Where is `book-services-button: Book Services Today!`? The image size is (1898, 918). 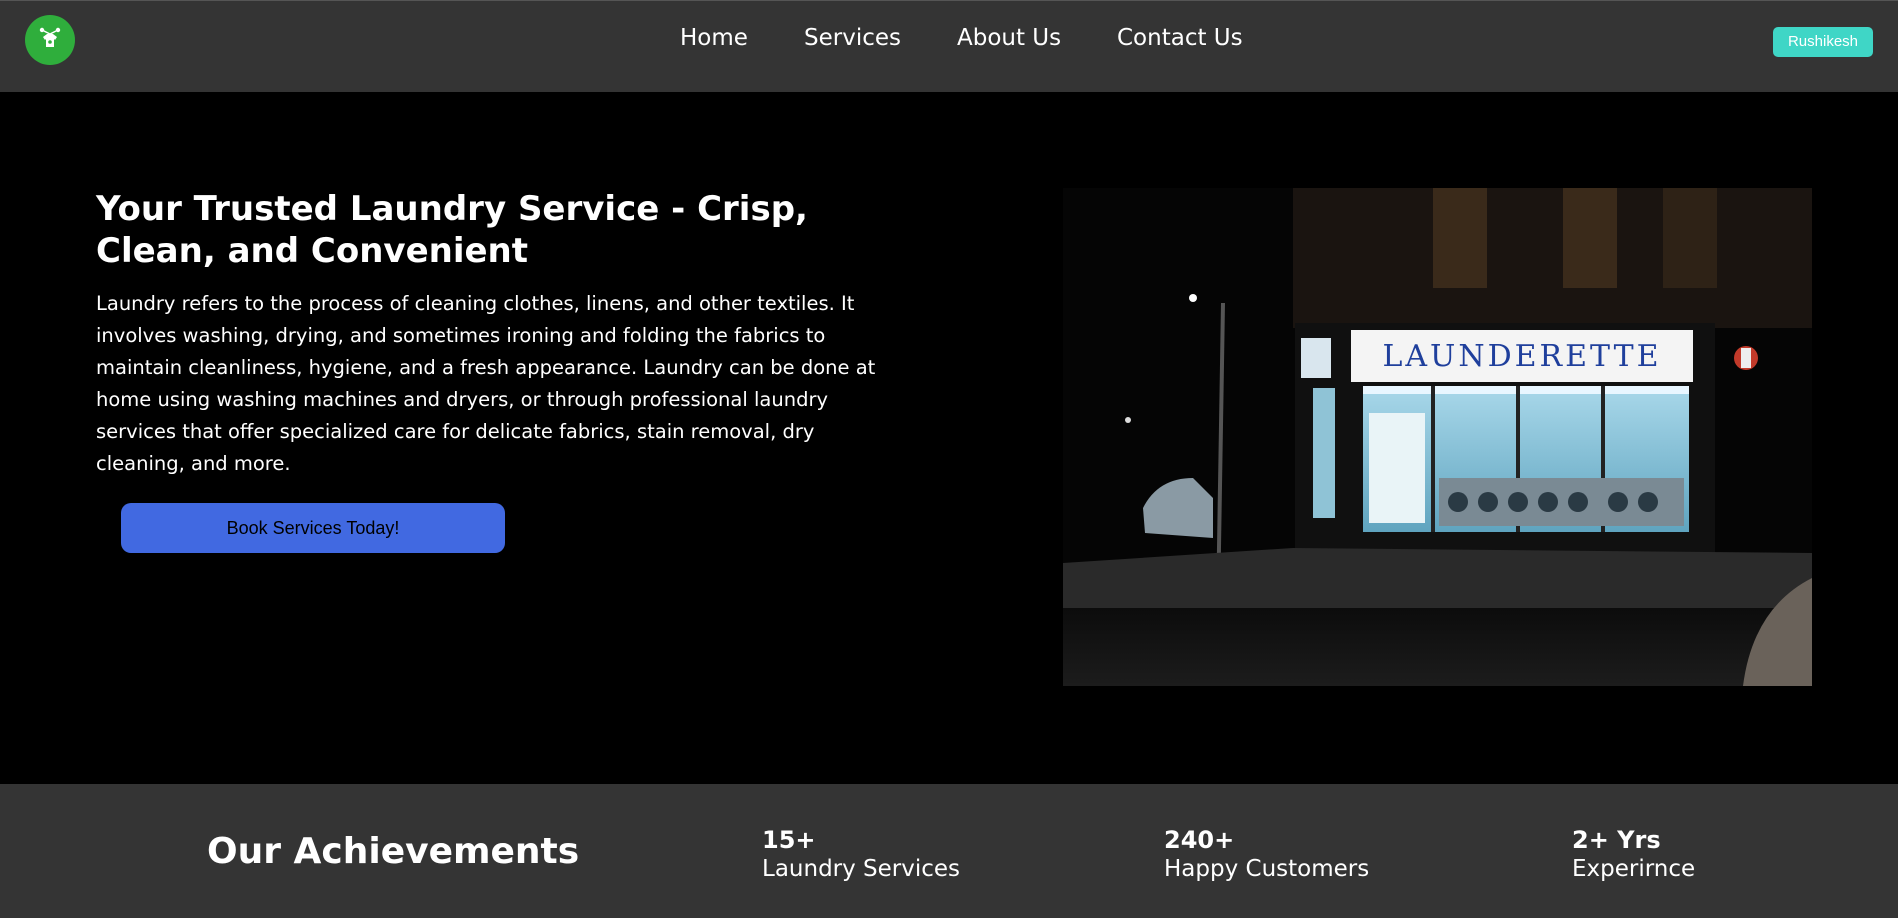
book-services-button: Book Services Today! is located at coordinates (313, 528).